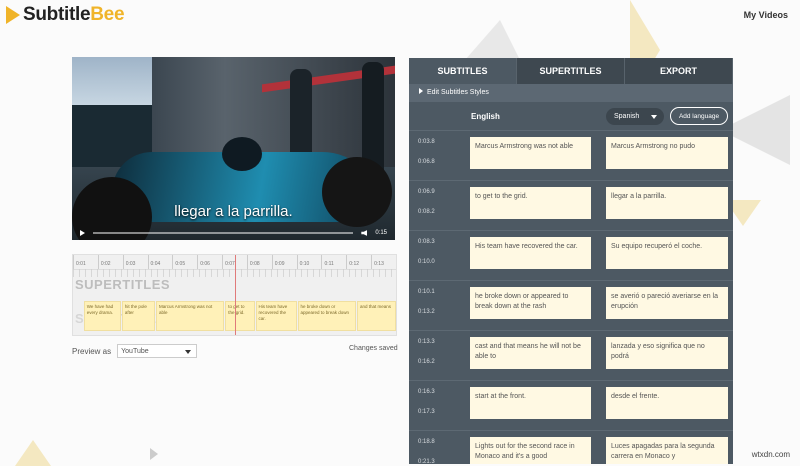  I want to click on video-caption: llegar a la parrilla., so click(233, 211).